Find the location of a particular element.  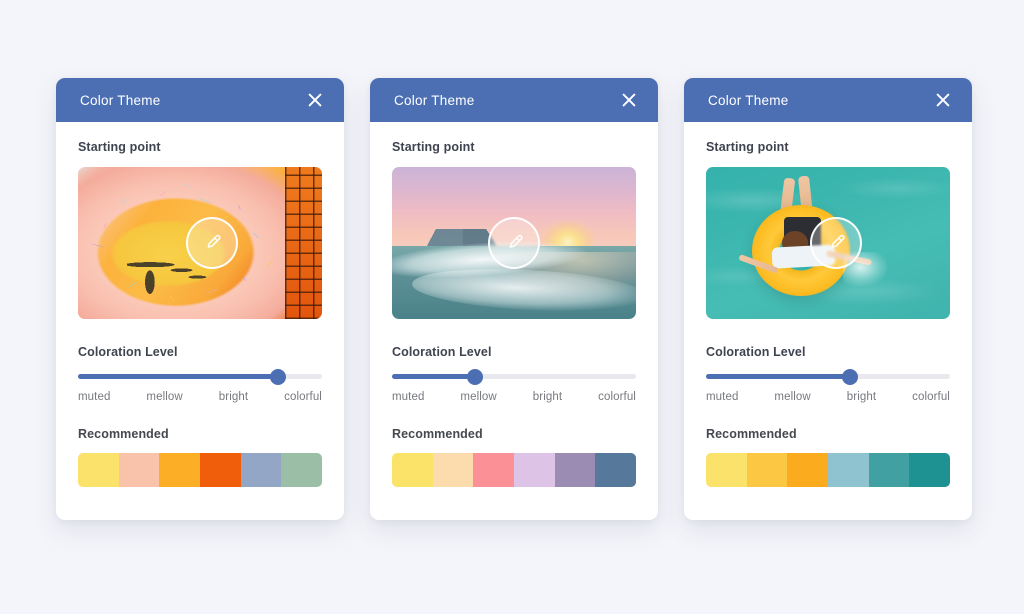

decorative-brick-edge is located at coordinates (303, 243).